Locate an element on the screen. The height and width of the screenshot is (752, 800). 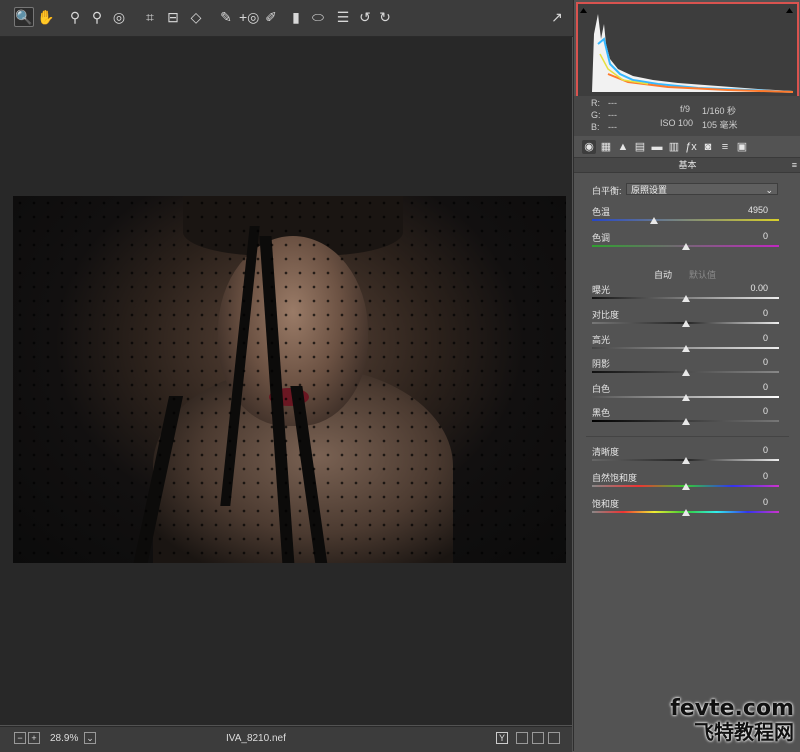
rotate-cw-icon: ↻ is located at coordinates (385, 17).